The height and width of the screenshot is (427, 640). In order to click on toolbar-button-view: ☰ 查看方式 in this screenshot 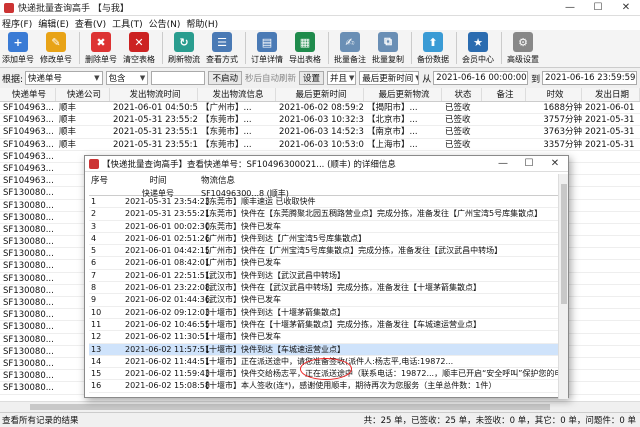, I will do `click(222, 48)`.